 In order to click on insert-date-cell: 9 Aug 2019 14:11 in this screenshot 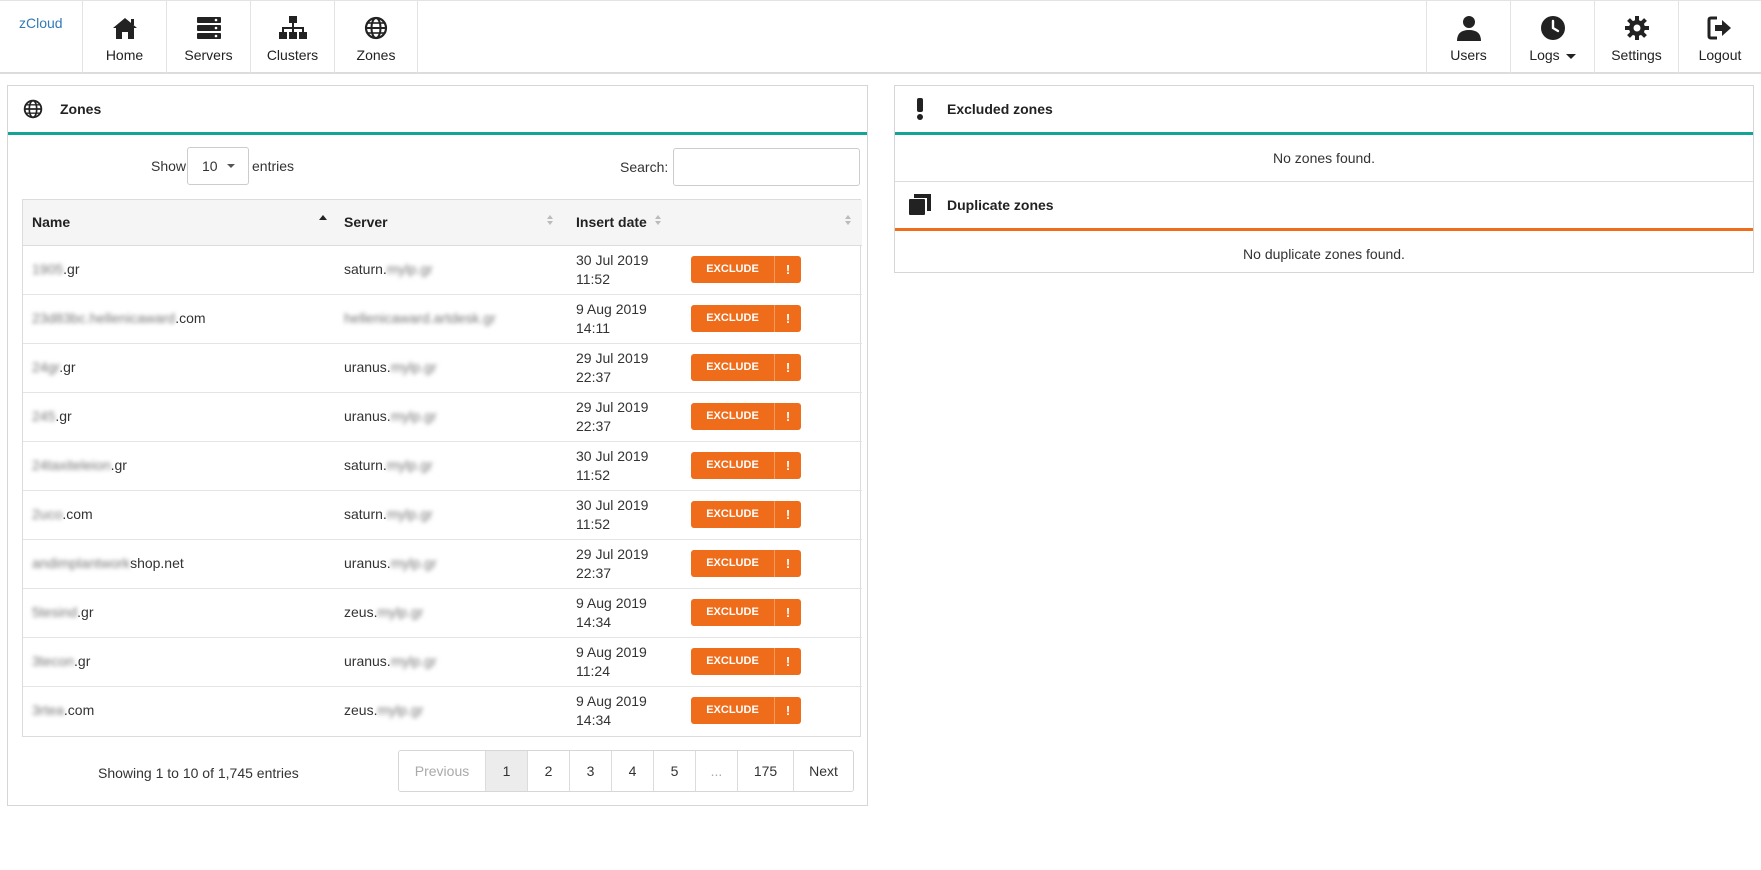, I will do `click(621, 318)`.